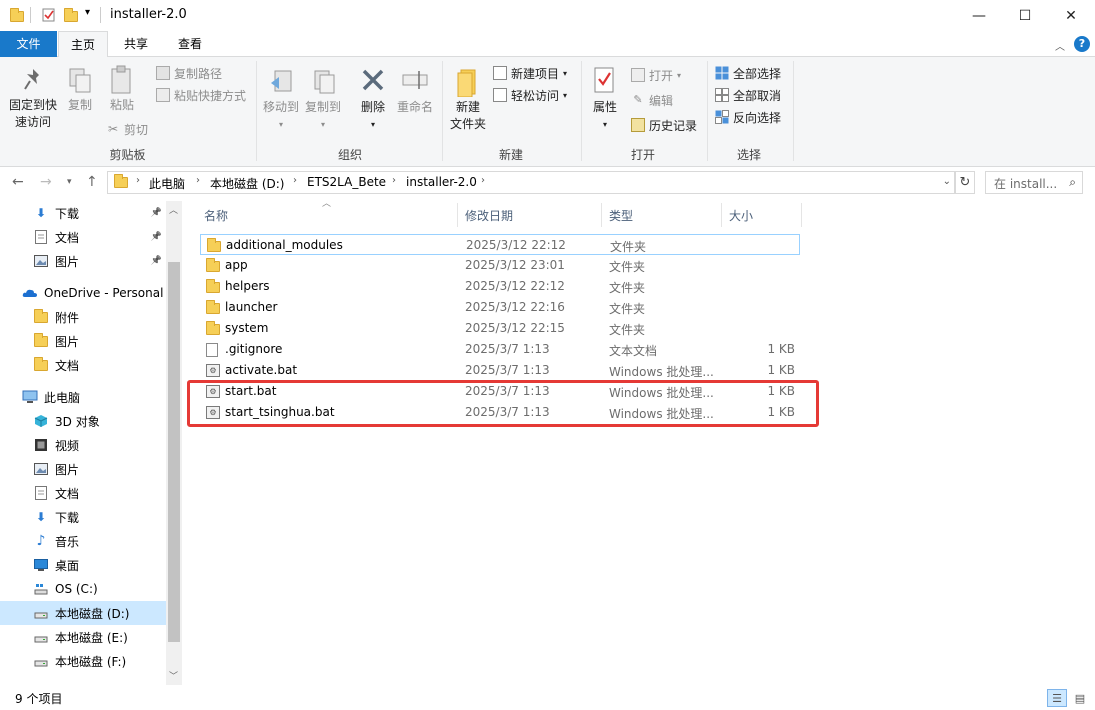 Image resolution: width=1095 pixels, height=710 pixels. I want to click on nav-onedrive: OneDrive - Personal, so click(83, 293).